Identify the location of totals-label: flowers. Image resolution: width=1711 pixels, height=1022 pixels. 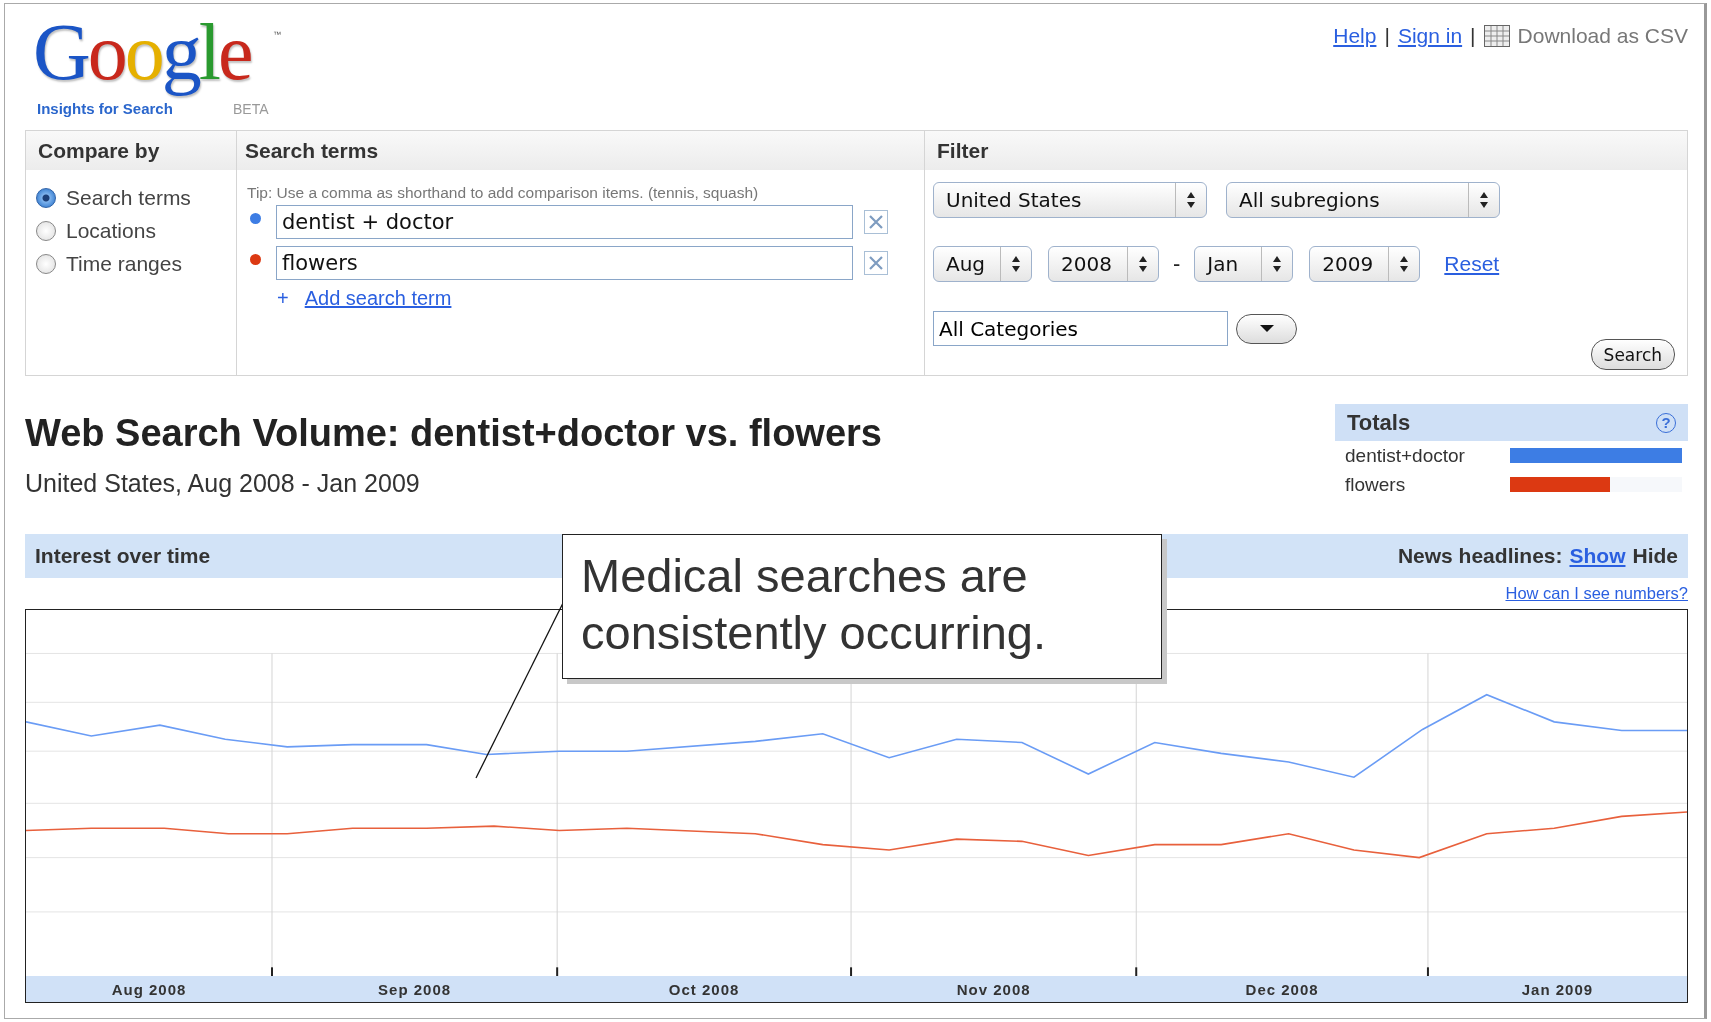
(1376, 484).